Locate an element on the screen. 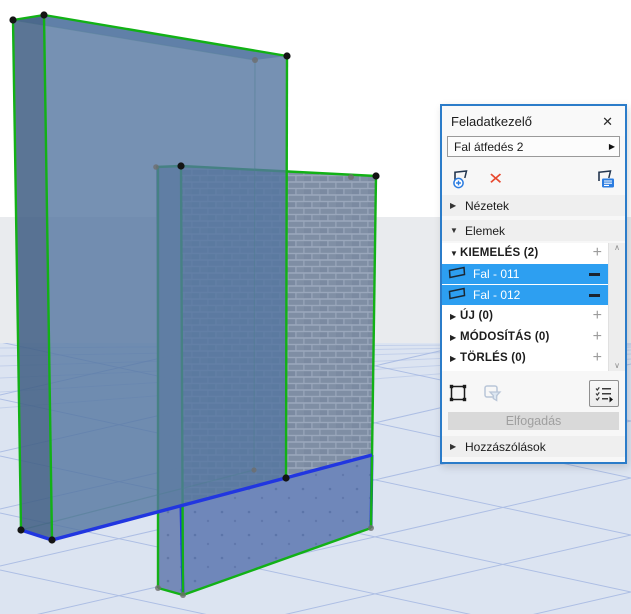 Image resolution: width=631 pixels, height=614 pixels. tree-item-fal-012: Fal - 012 is located at coordinates (525, 295).